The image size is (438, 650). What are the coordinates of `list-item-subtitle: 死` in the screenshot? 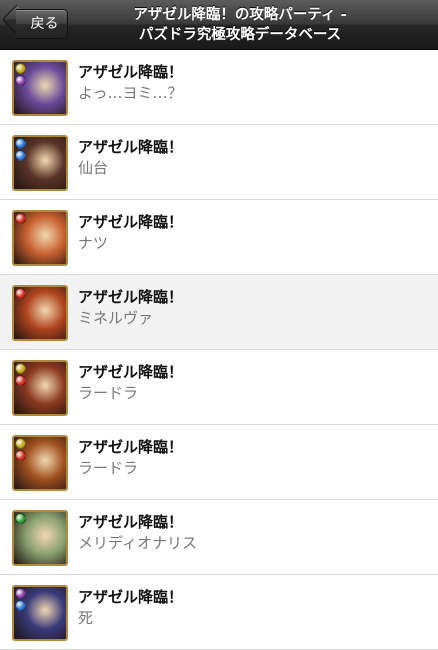 It's located at (86, 618).